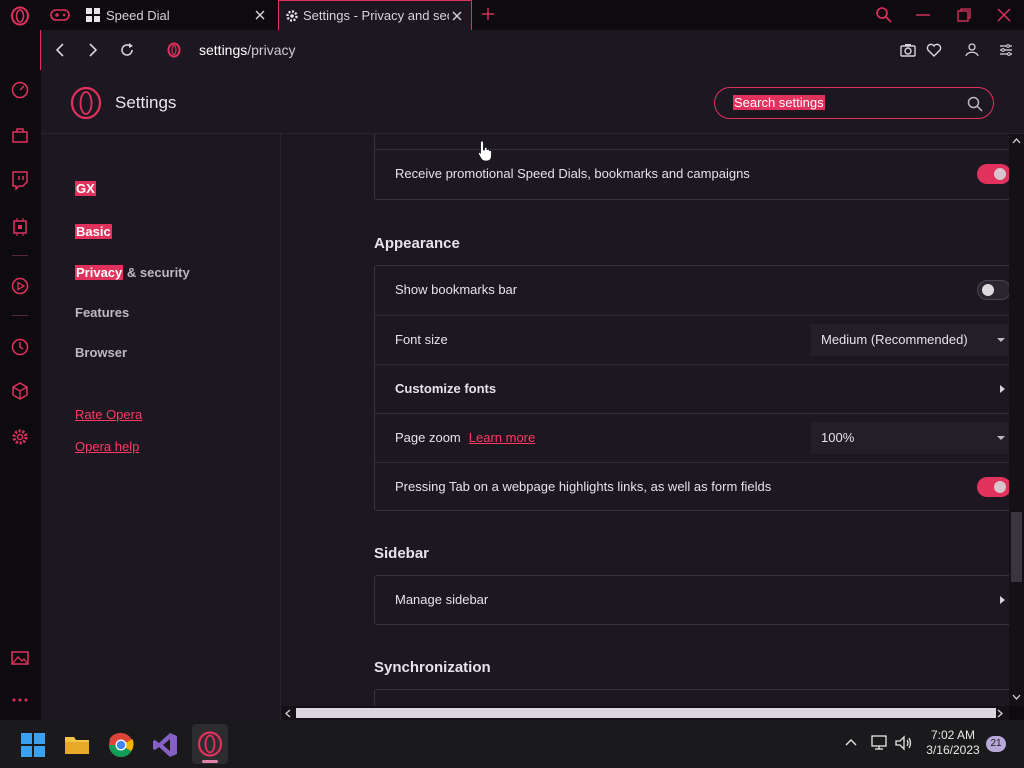 This screenshot has width=1024, height=768. I want to click on twitch-icon, so click(20, 180).